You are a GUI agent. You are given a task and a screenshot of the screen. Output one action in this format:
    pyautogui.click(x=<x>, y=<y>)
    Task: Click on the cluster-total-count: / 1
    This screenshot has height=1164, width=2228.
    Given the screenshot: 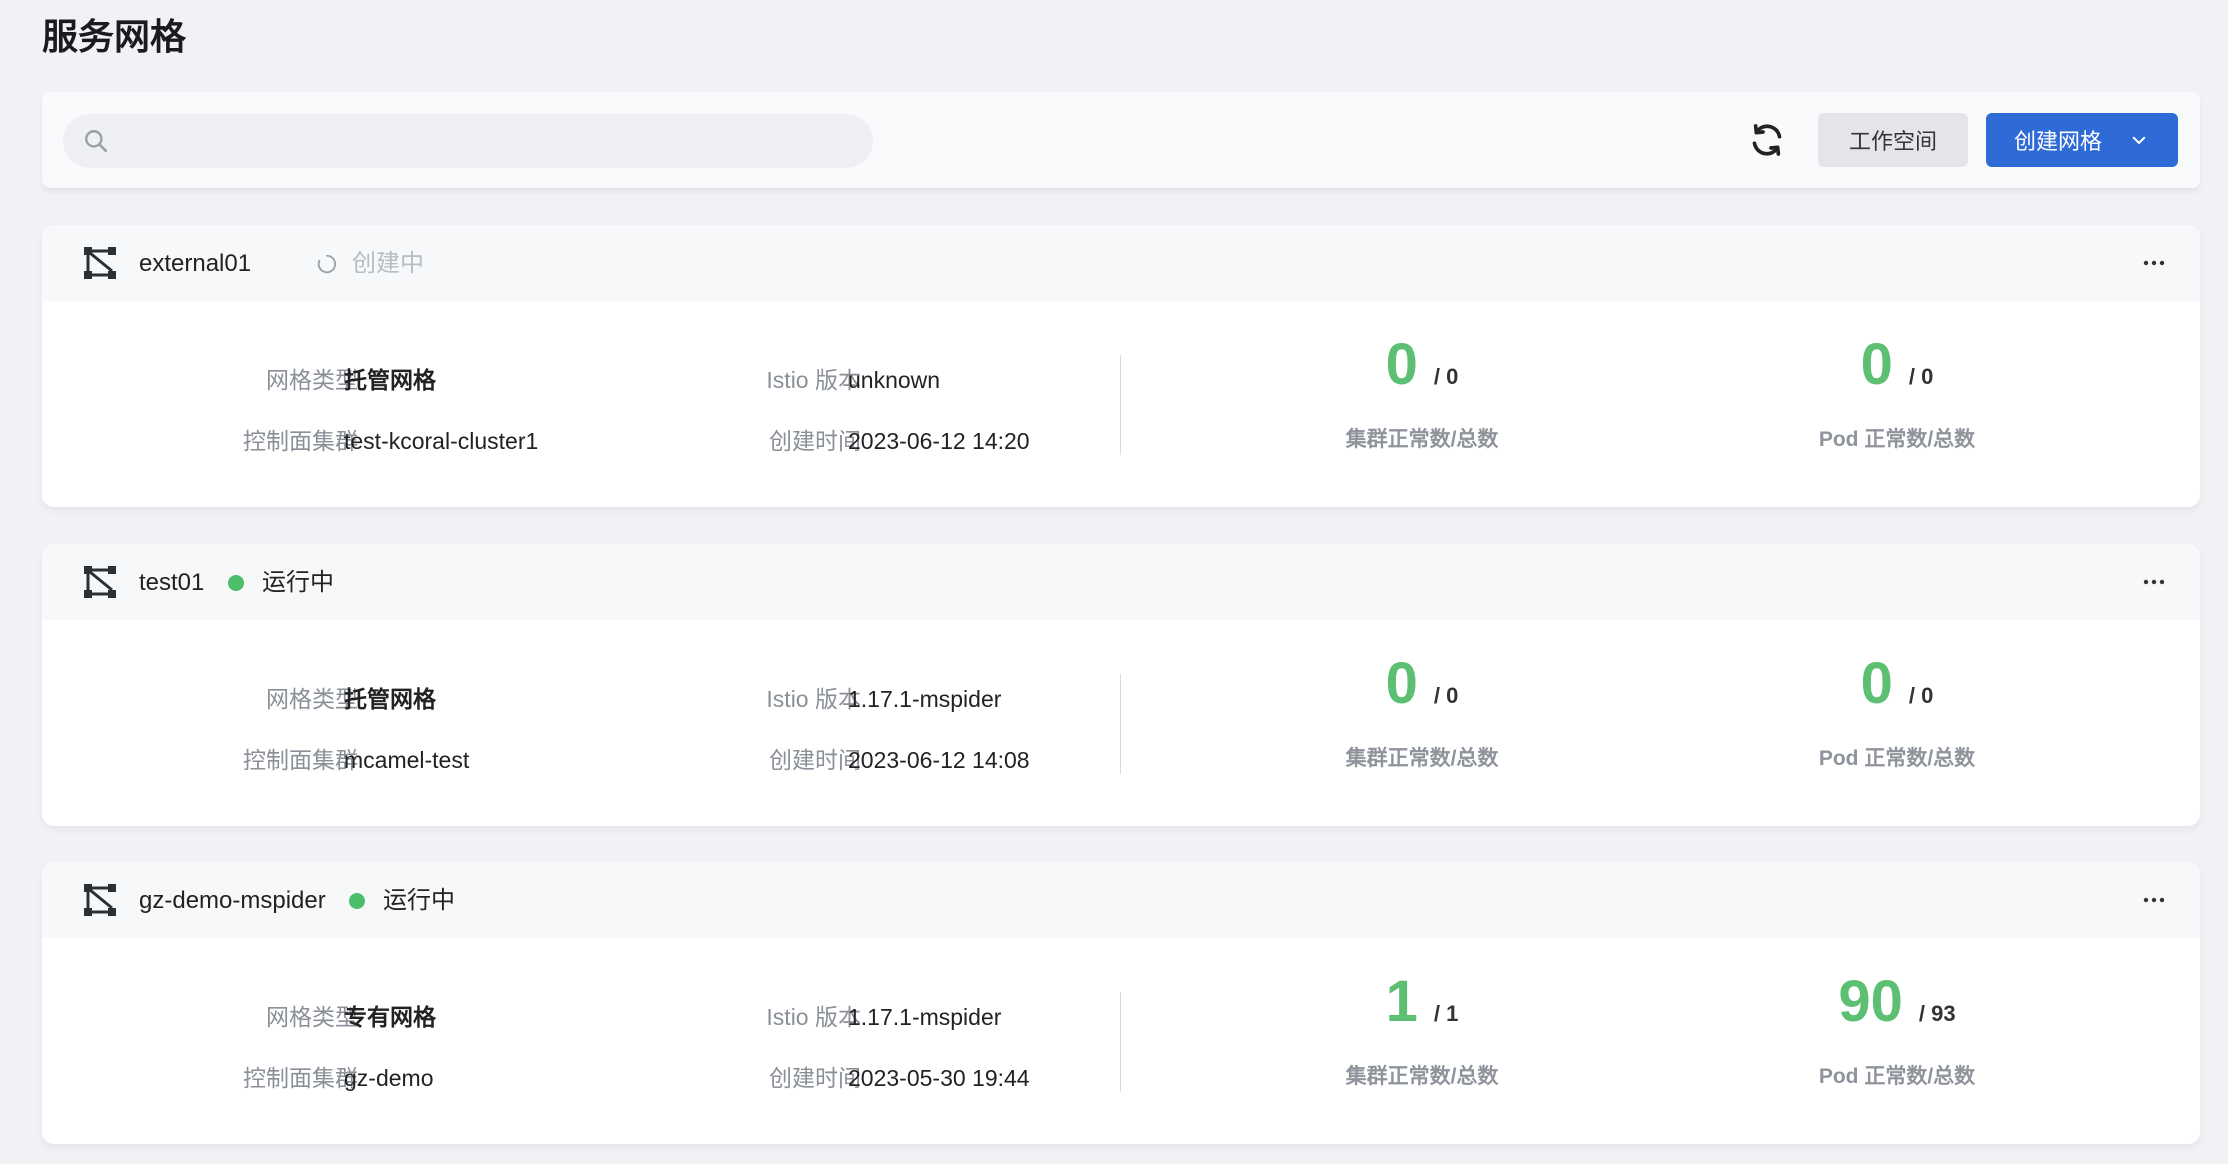 What is the action you would take?
    pyautogui.click(x=1446, y=1013)
    